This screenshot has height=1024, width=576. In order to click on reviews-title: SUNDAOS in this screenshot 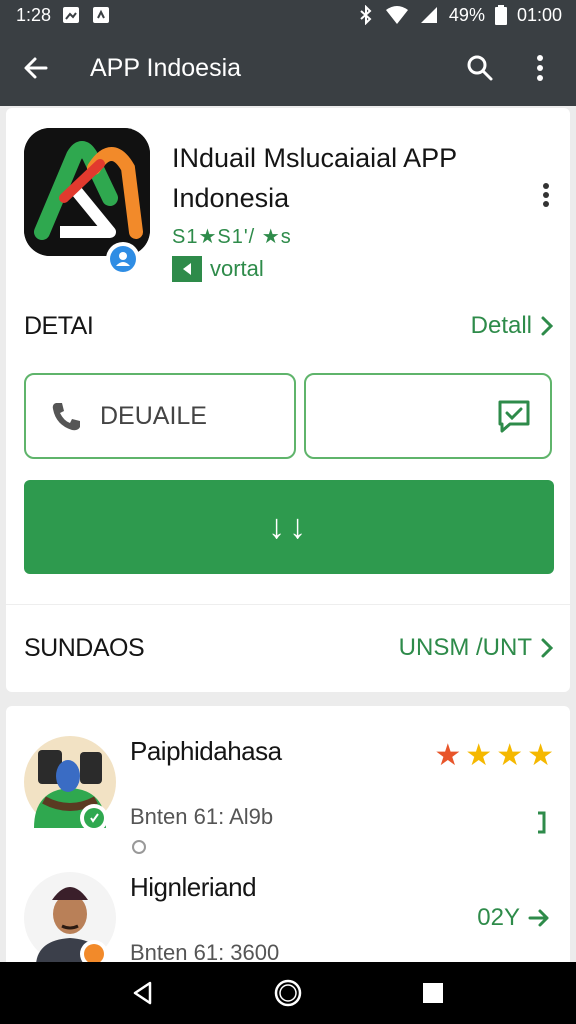, I will do `click(84, 647)`.